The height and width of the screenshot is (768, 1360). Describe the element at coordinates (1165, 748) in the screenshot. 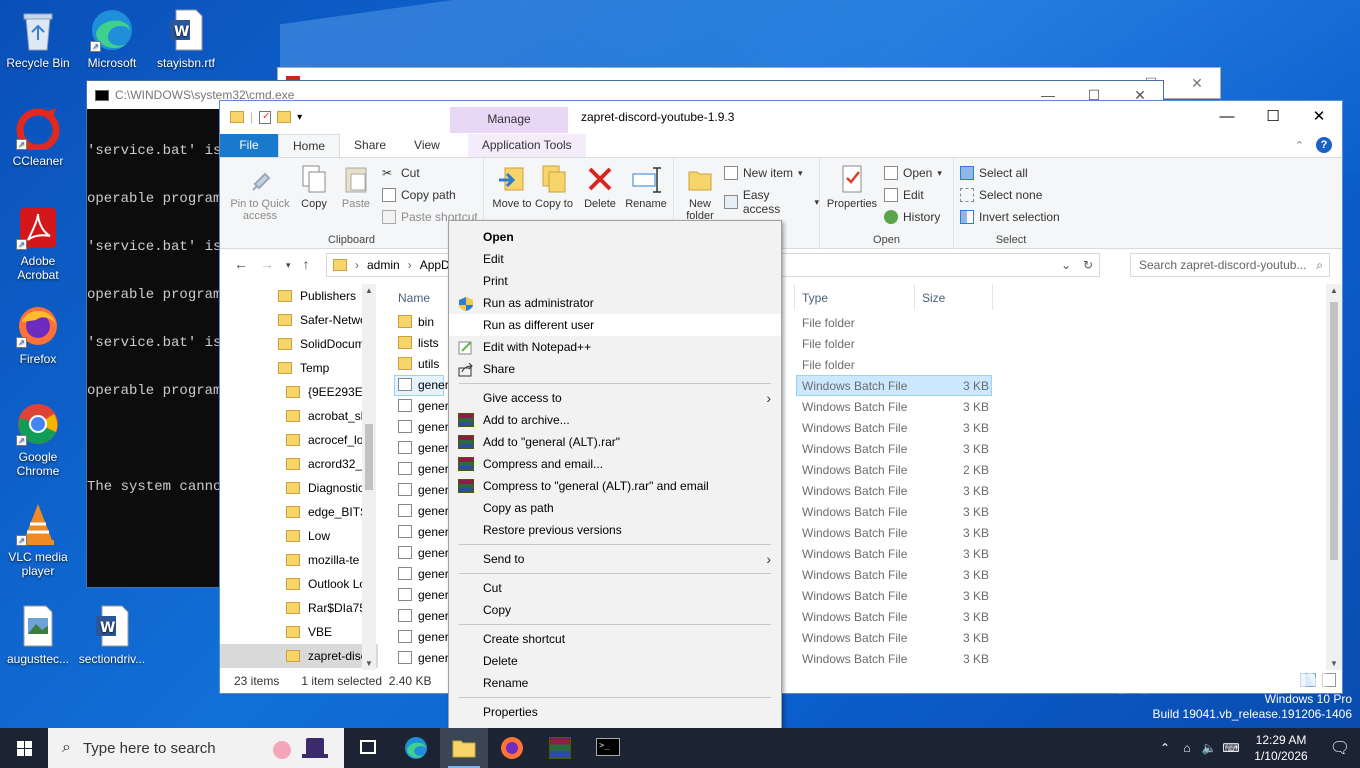

I see `tray-overflow-icon: ⌃` at that location.